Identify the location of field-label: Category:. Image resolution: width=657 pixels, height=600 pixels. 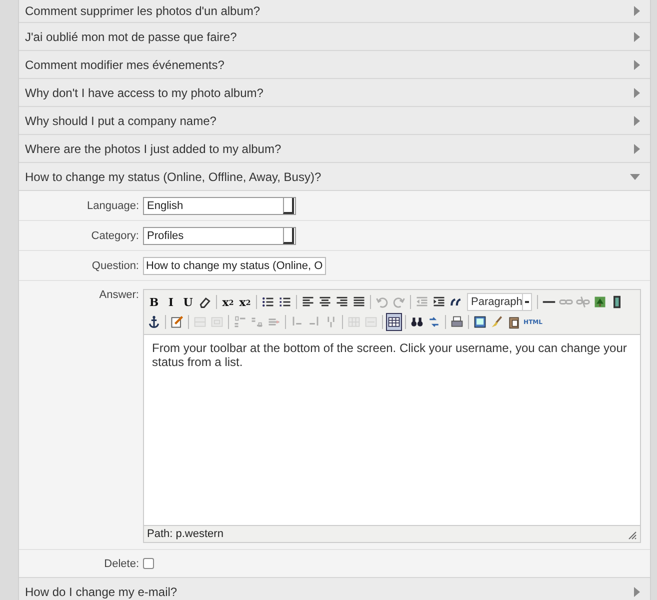
(114, 236).